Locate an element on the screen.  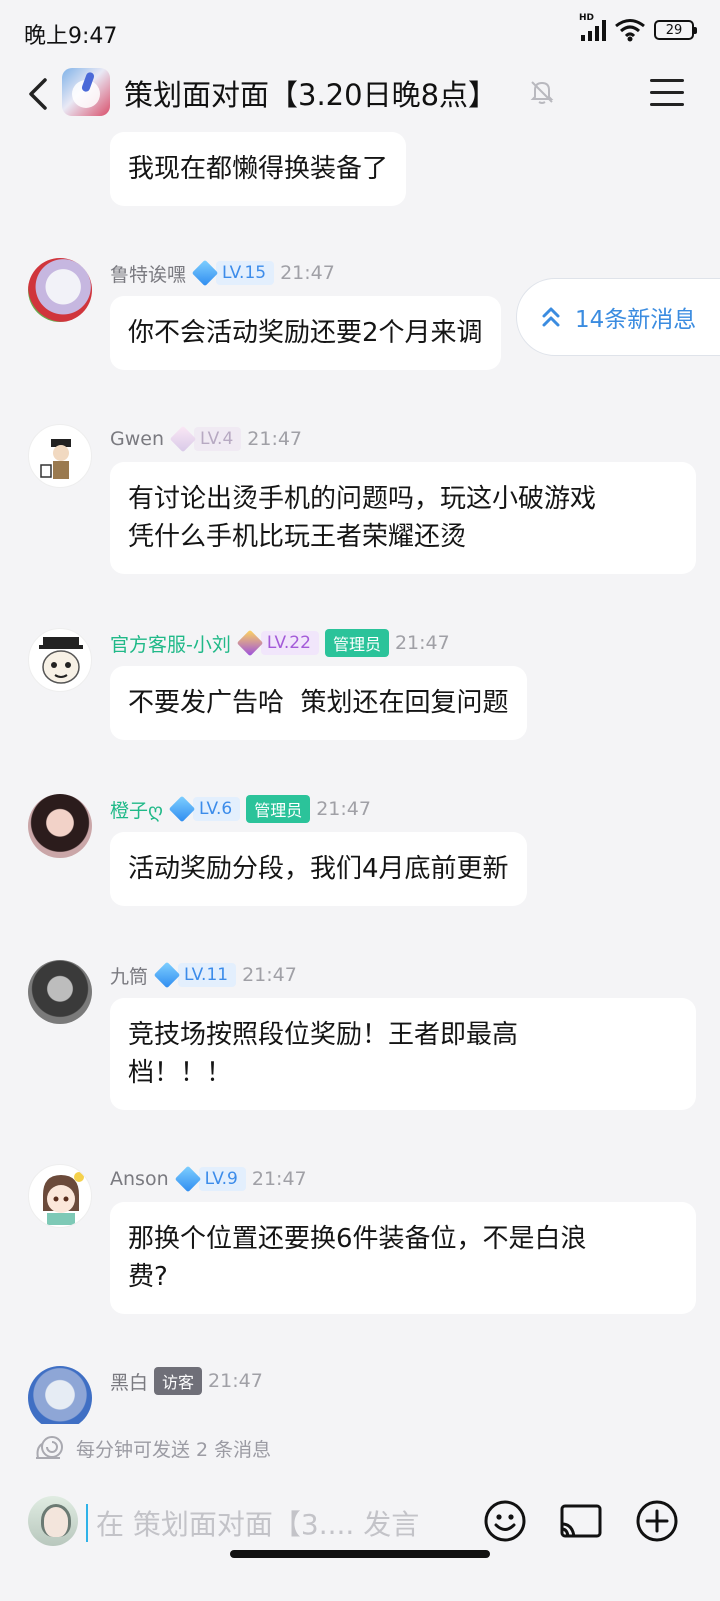
battery-level: 29 is located at coordinates (674, 30).